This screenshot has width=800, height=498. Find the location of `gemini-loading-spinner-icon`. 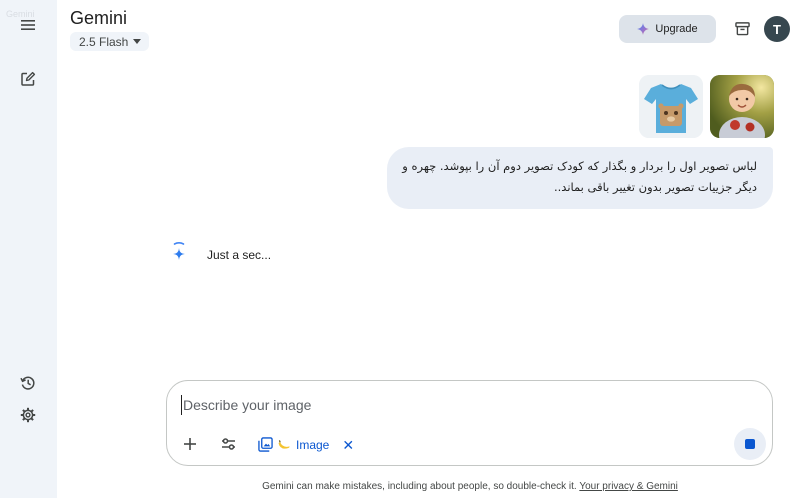

gemini-loading-spinner-icon is located at coordinates (179, 251).